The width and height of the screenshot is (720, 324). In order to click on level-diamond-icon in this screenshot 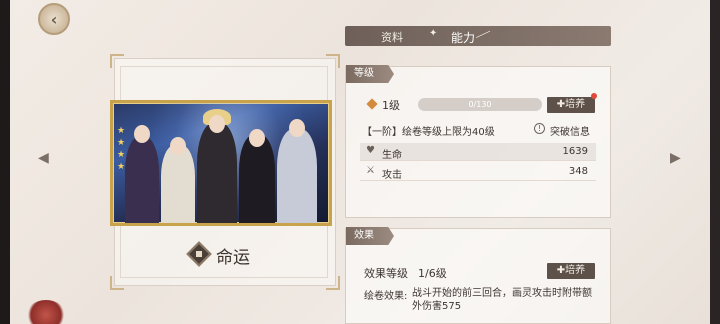, I will do `click(372, 104)`.